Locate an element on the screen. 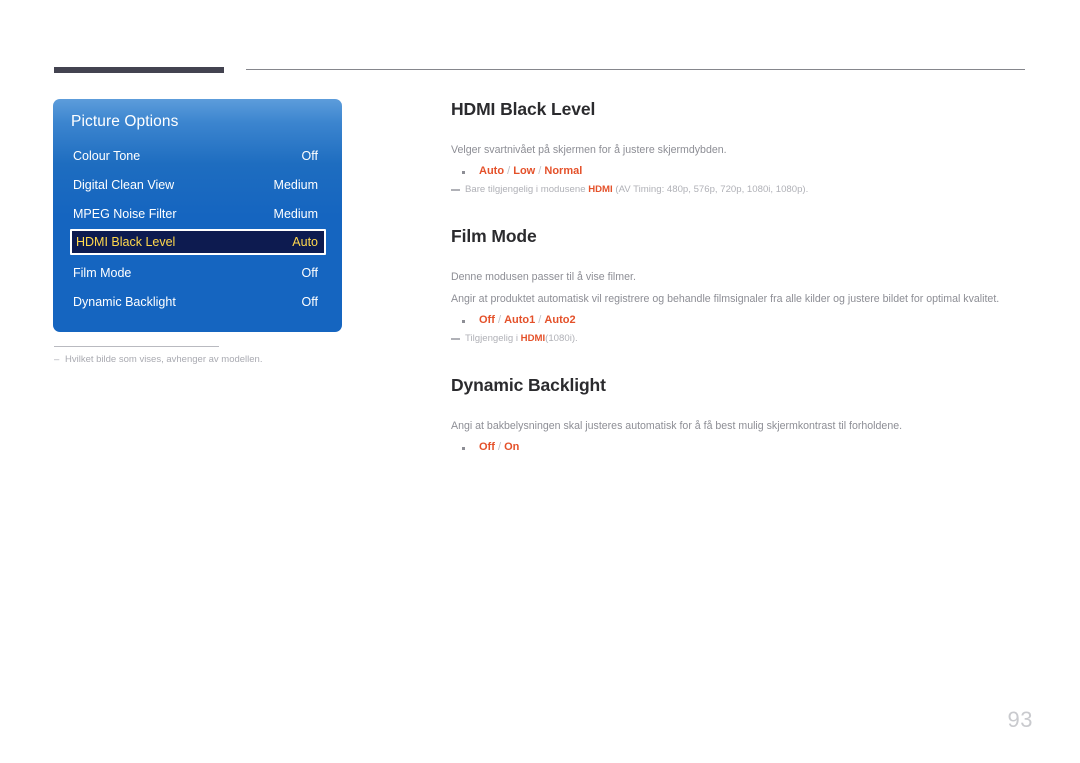 The width and height of the screenshot is (1080, 763). page-number: 93 is located at coordinates (1020, 719).